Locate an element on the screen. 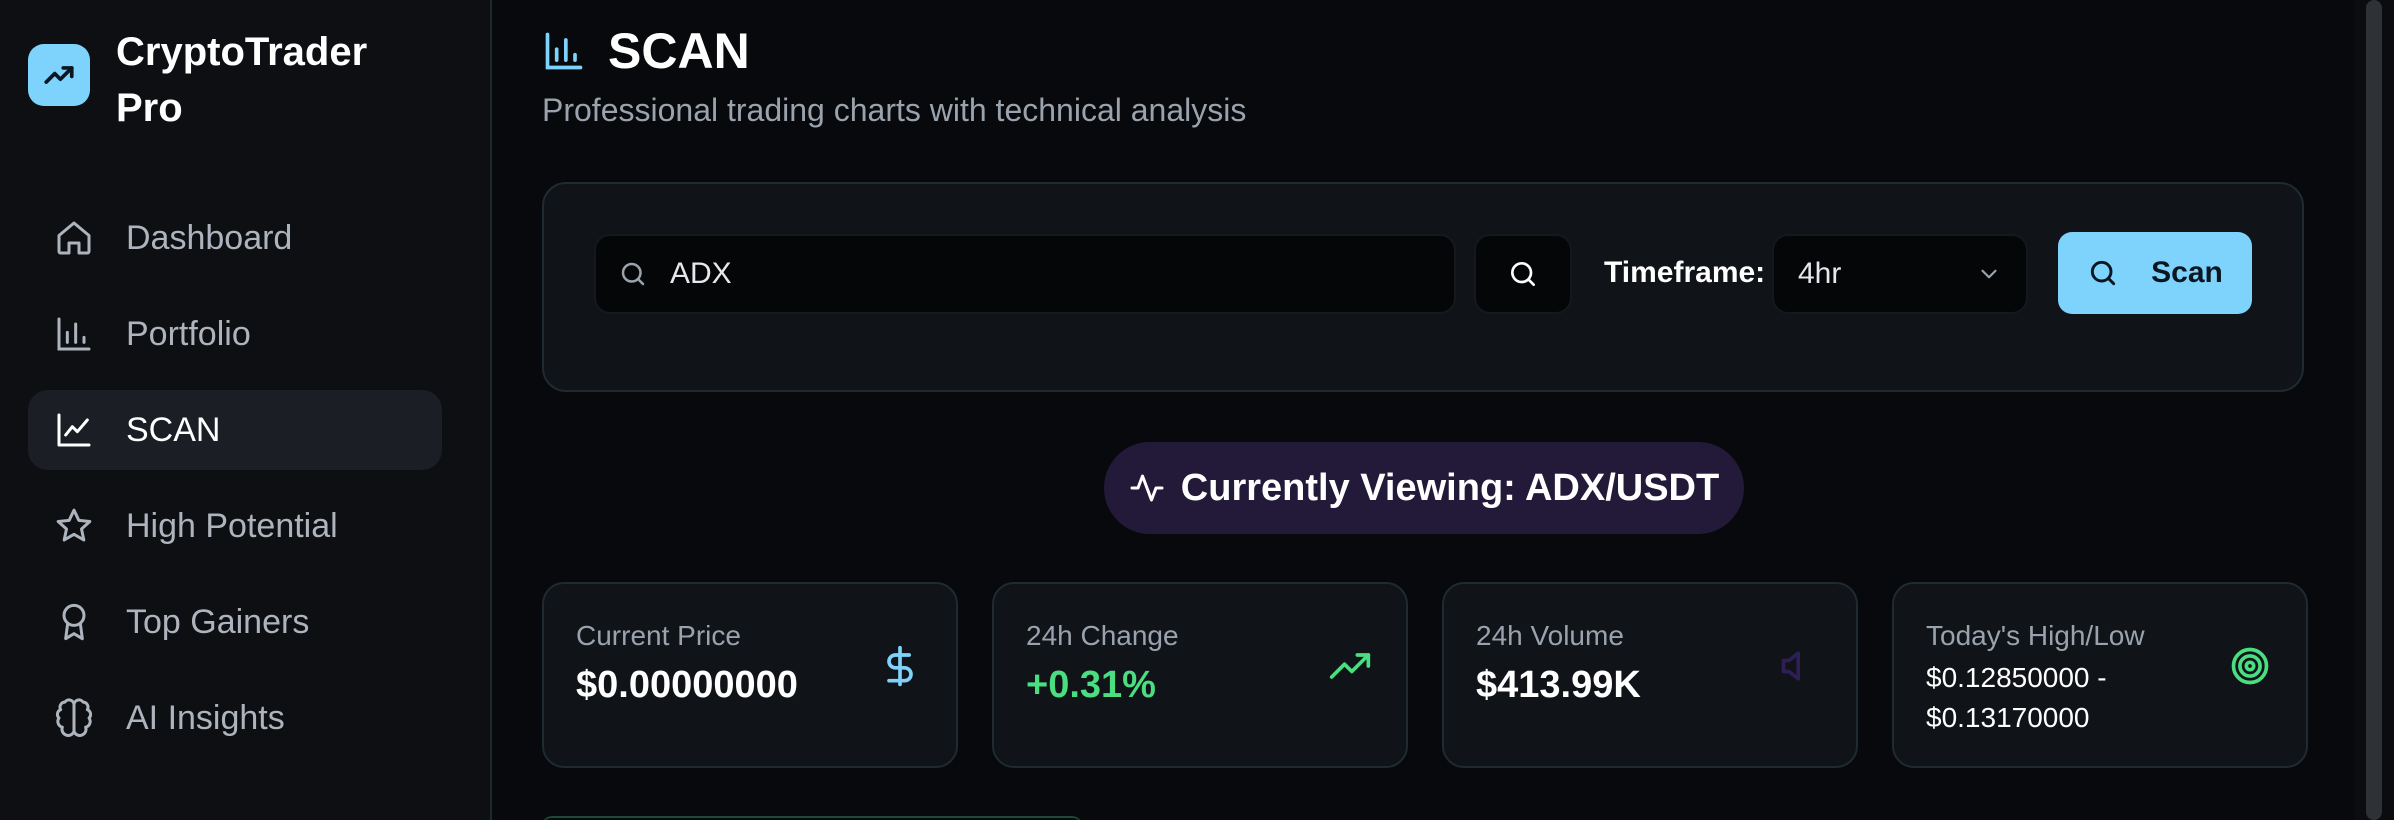 Image resolution: width=2394 pixels, height=820 pixels. stat-label: 24h Change is located at coordinates (1102, 635).